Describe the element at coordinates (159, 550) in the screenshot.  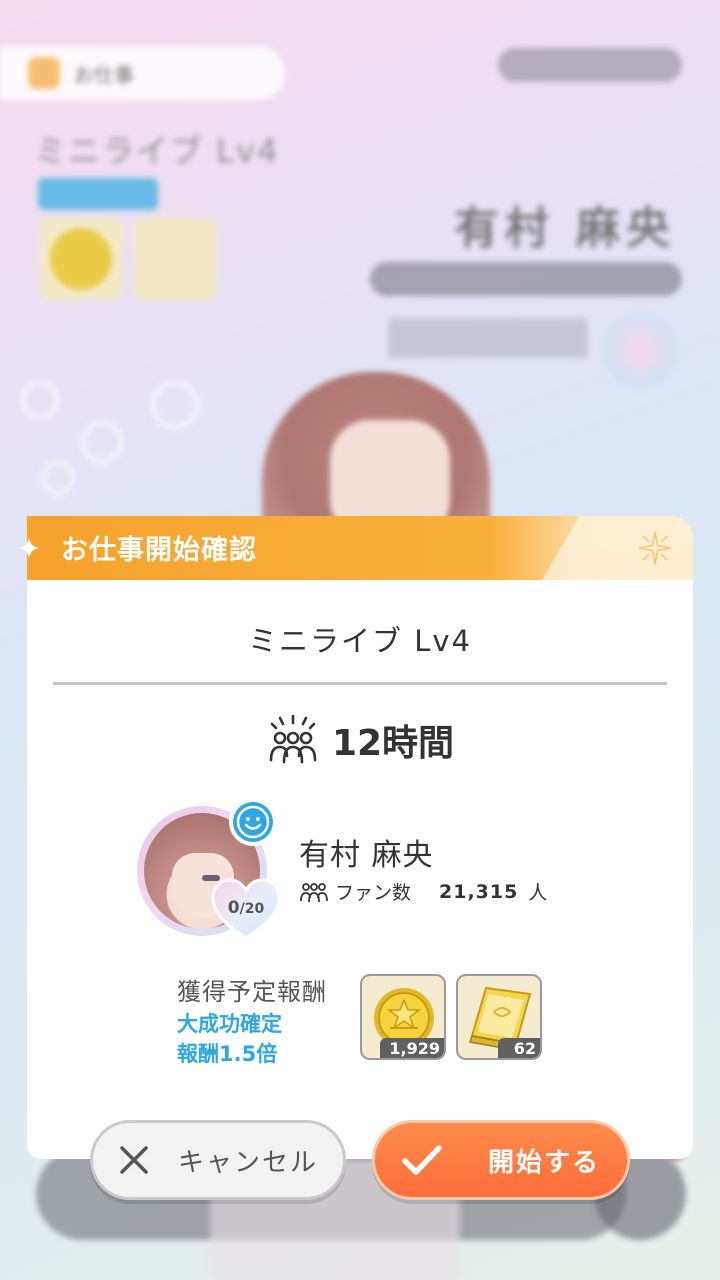
I see `dialog-title: お仕事開始確認` at that location.